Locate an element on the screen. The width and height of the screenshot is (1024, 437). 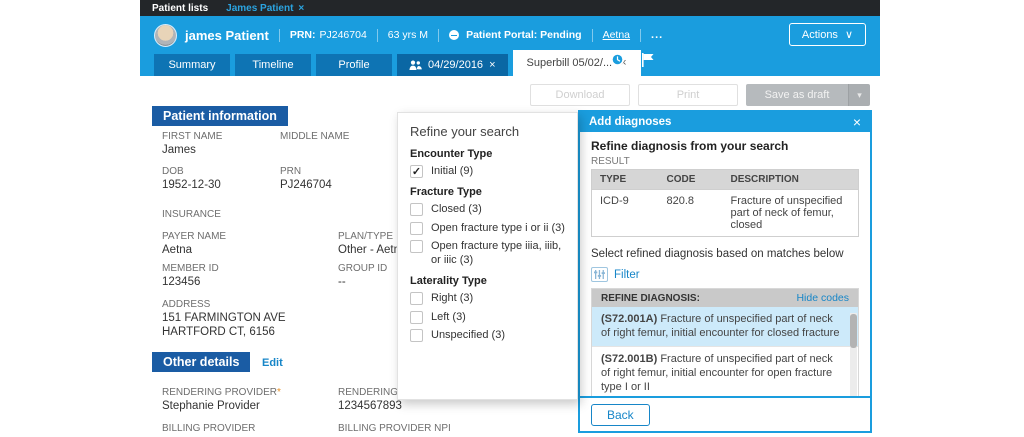
checkbox-unspecified: Unspecified (3) is located at coordinates (487, 336).